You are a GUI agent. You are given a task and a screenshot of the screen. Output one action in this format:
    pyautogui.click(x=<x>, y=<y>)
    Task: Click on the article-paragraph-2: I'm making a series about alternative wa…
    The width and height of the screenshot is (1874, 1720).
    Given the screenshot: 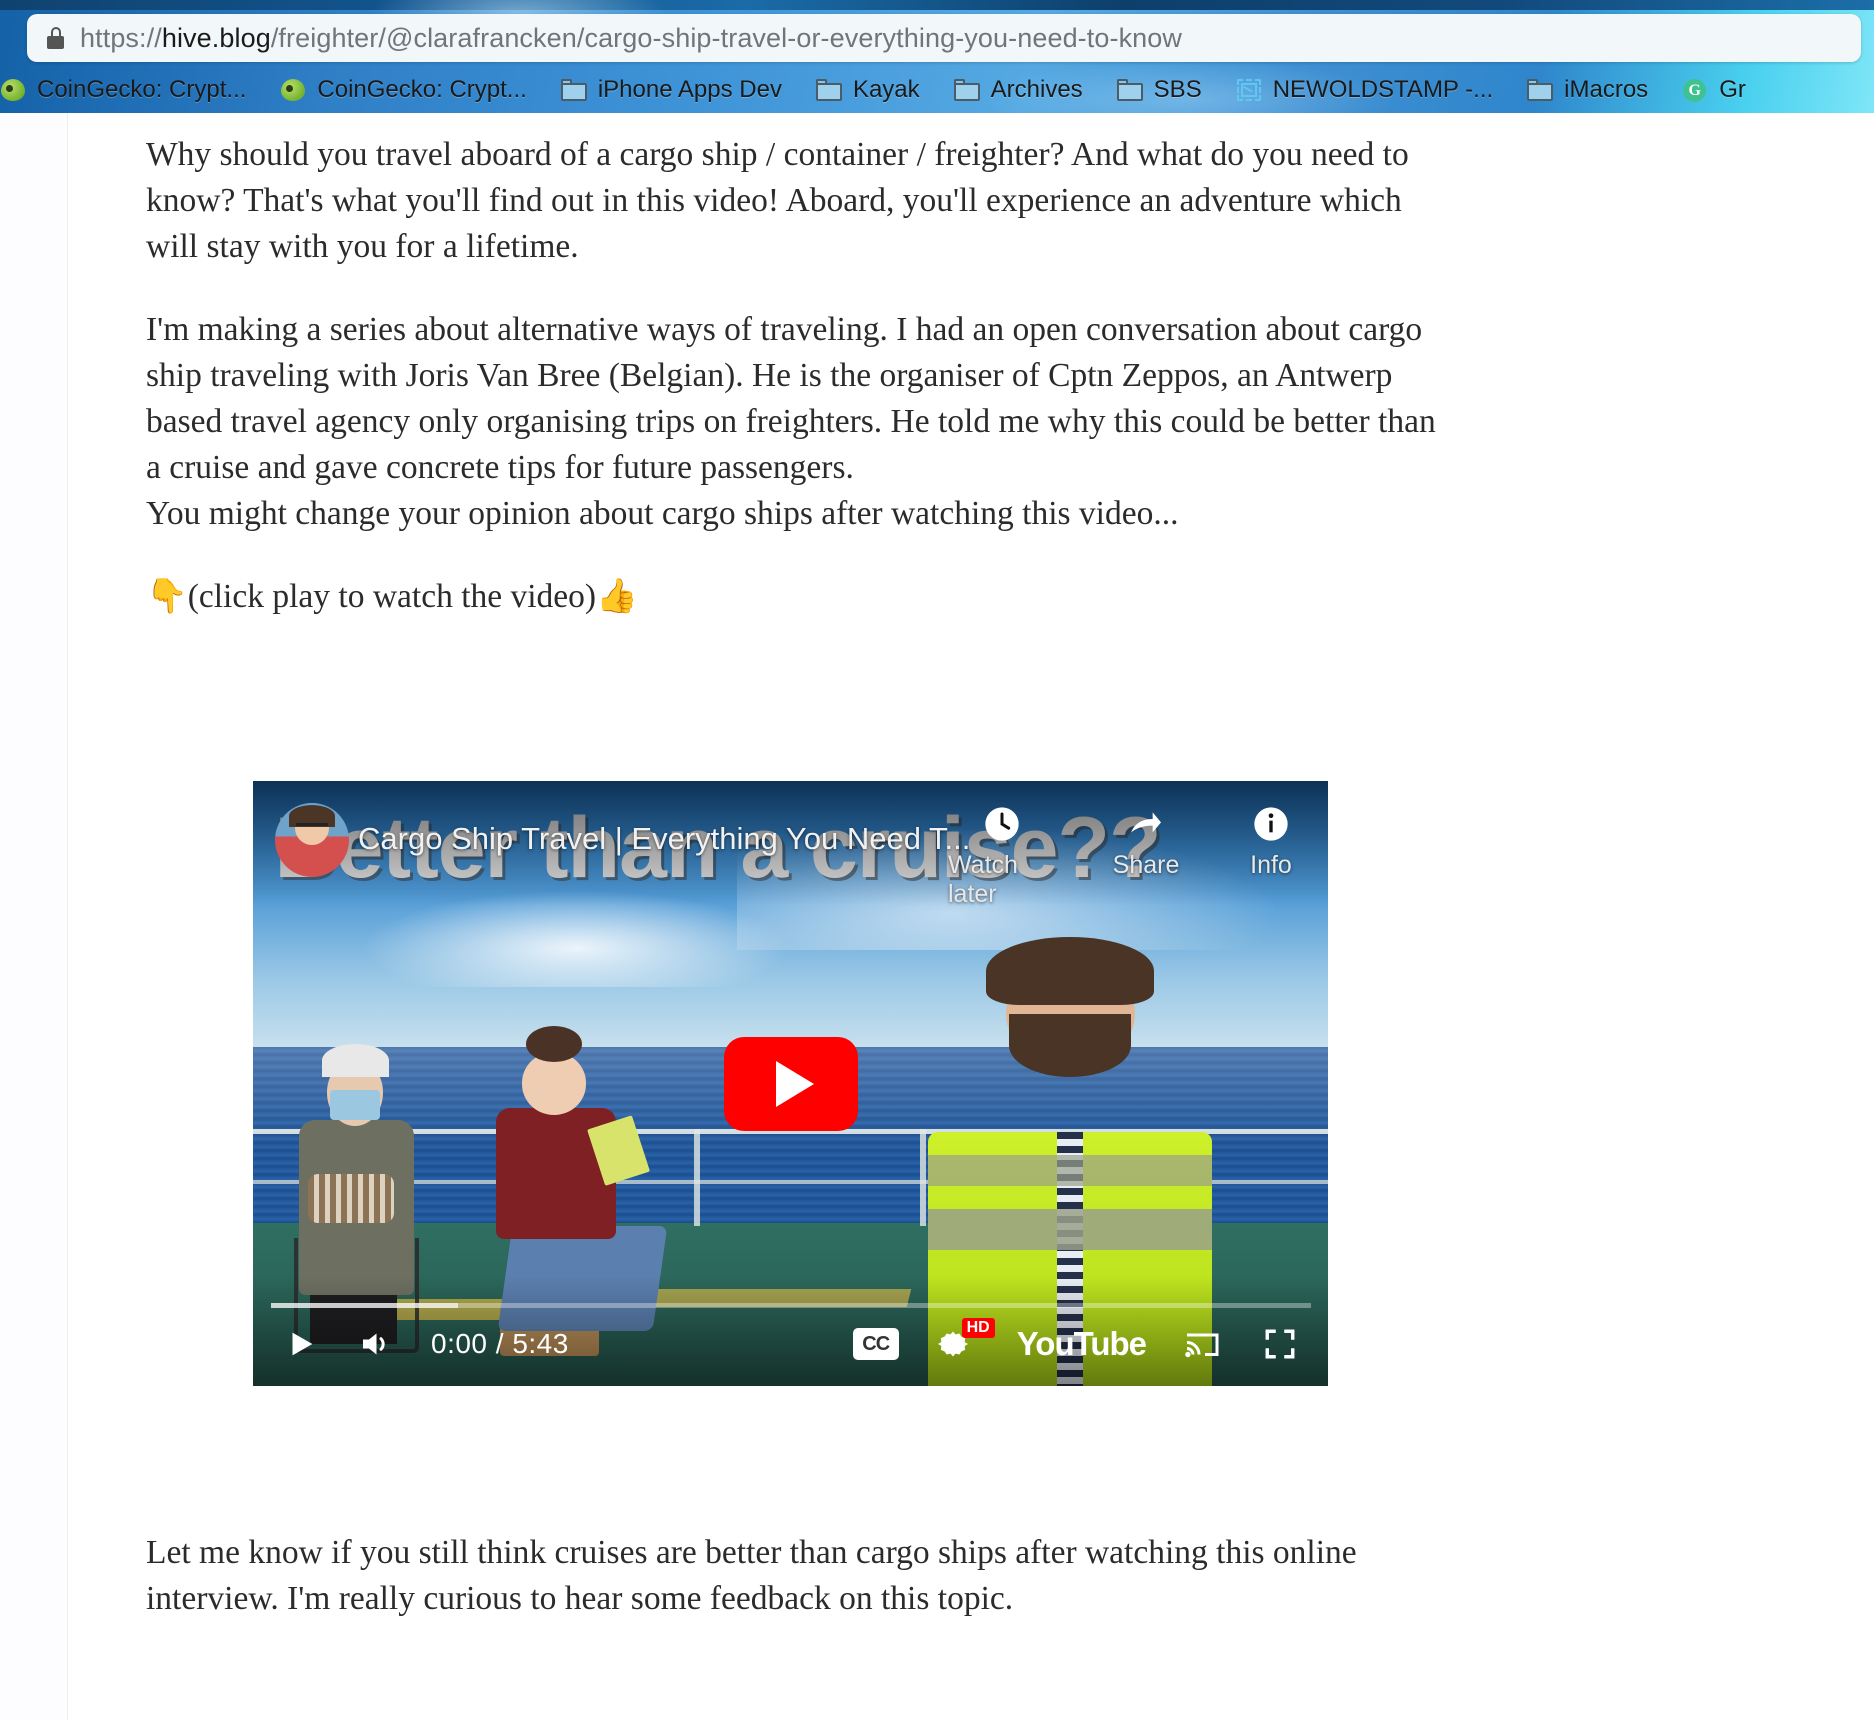 What is the action you would take?
    pyautogui.click(x=791, y=422)
    